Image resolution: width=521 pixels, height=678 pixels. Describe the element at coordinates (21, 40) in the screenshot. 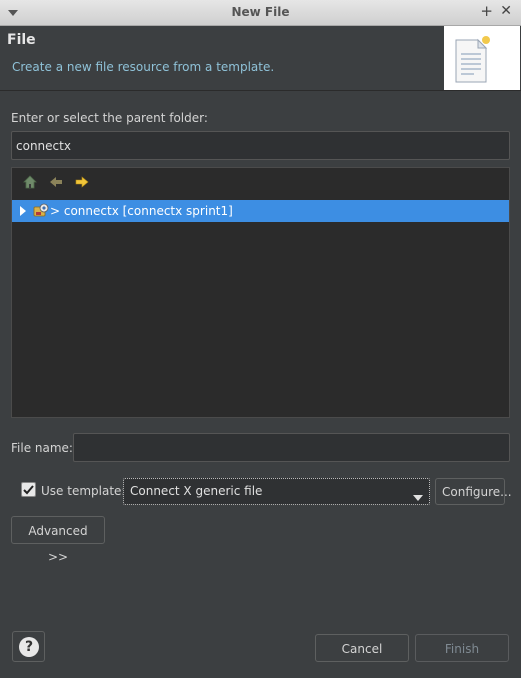

I see `page-title: File` at that location.